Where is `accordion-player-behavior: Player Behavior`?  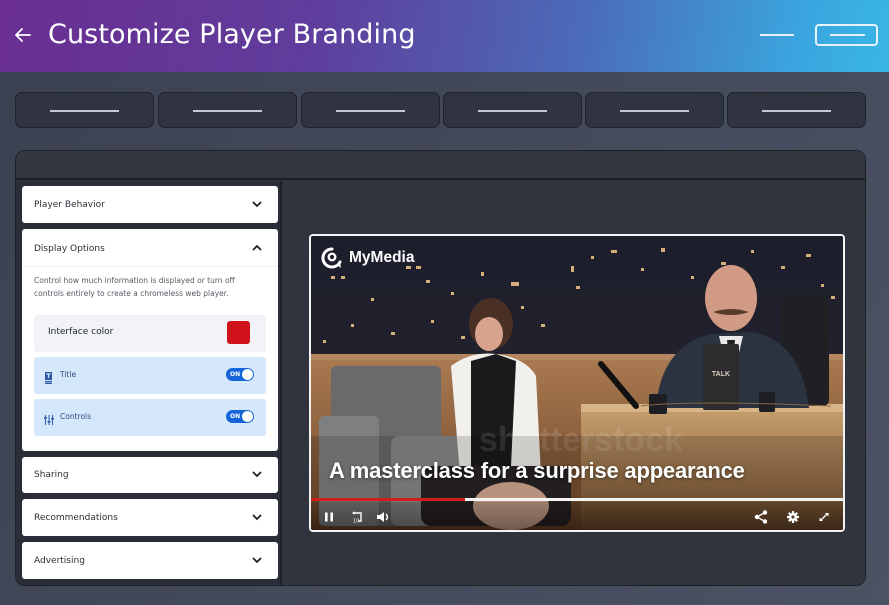
accordion-player-behavior: Player Behavior is located at coordinates (150, 204).